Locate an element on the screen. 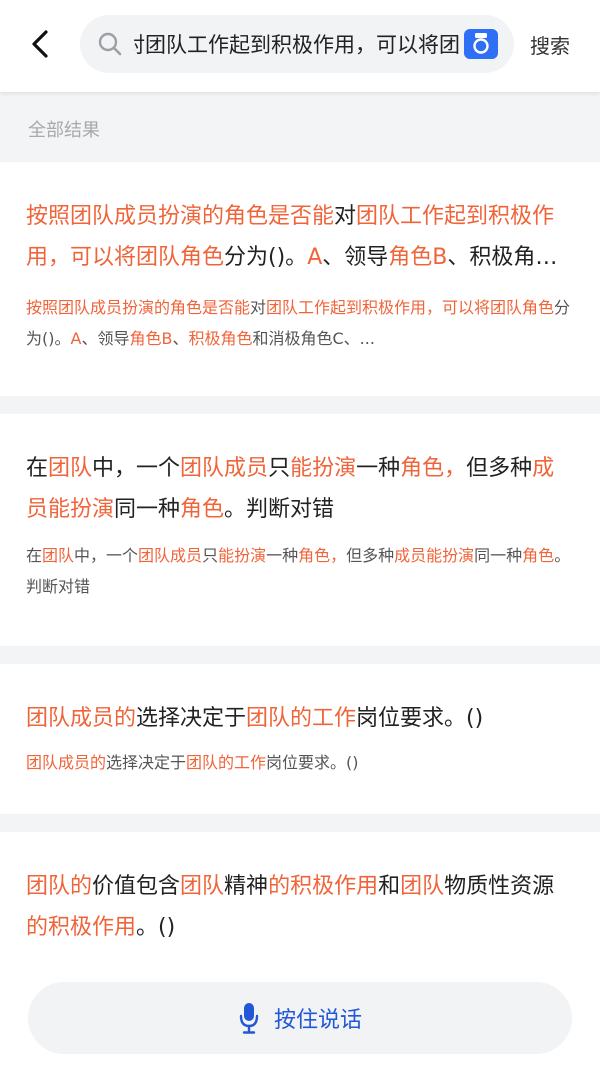  hold-to-talk-label: 按住说话 is located at coordinates (317, 1020).